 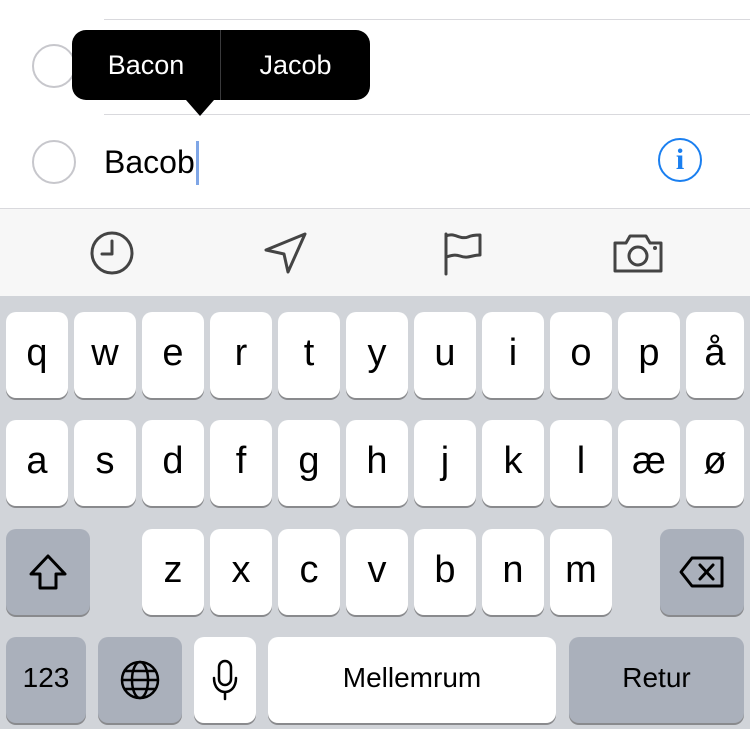 I want to click on key-y: y, so click(x=377, y=355).